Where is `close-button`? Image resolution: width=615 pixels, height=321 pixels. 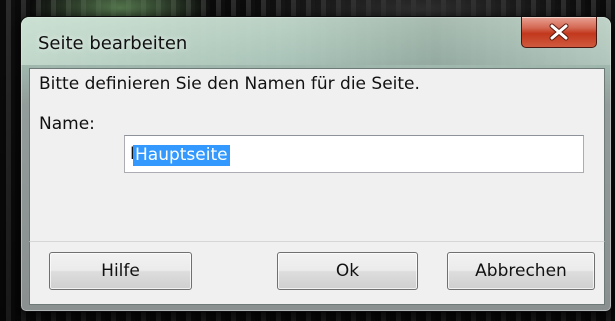
close-button is located at coordinates (559, 32).